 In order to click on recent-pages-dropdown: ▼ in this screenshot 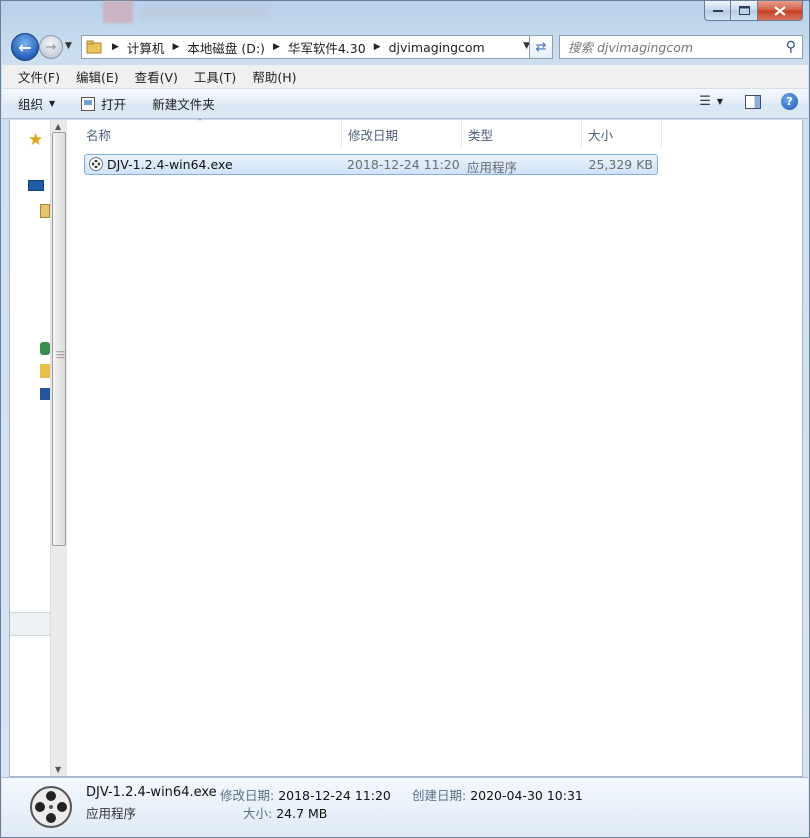, I will do `click(70, 46)`.